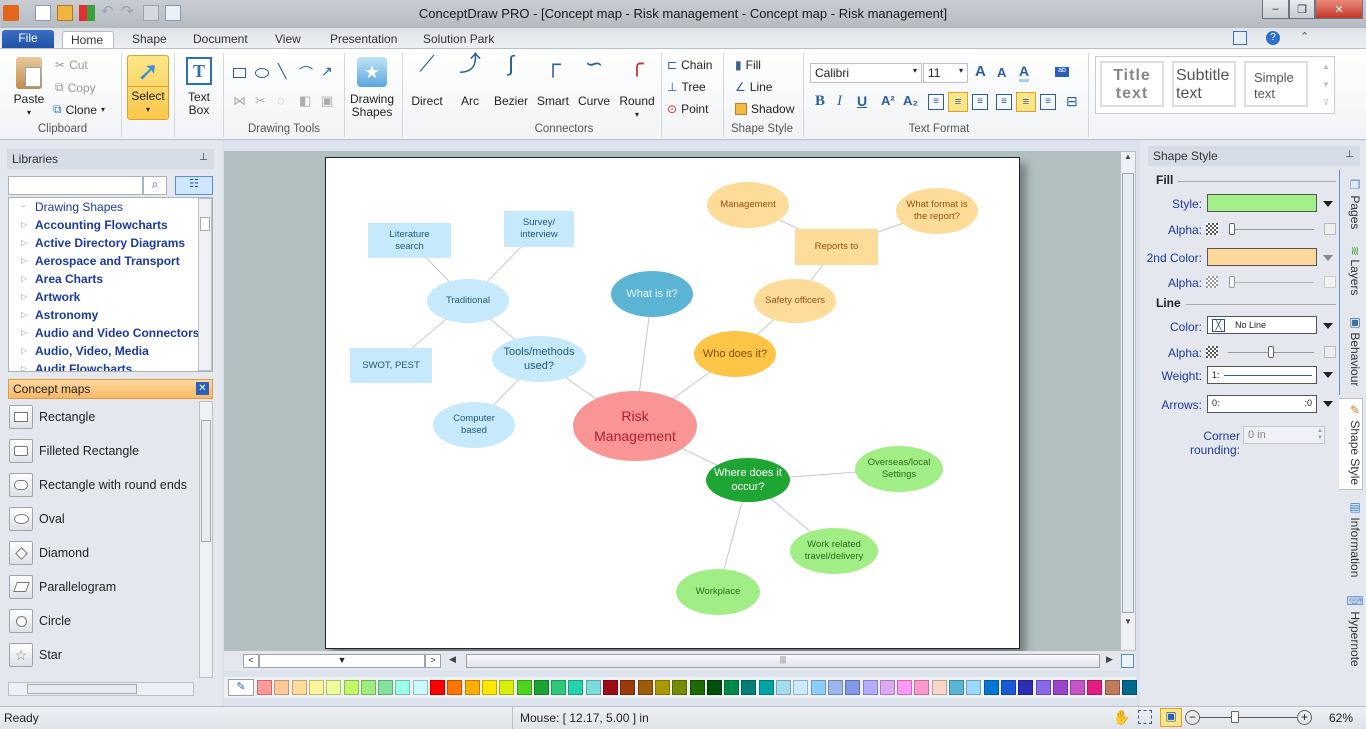  What do you see at coordinates (1132, 84) in the screenshot?
I see `style-title-text: Title text` at bounding box center [1132, 84].